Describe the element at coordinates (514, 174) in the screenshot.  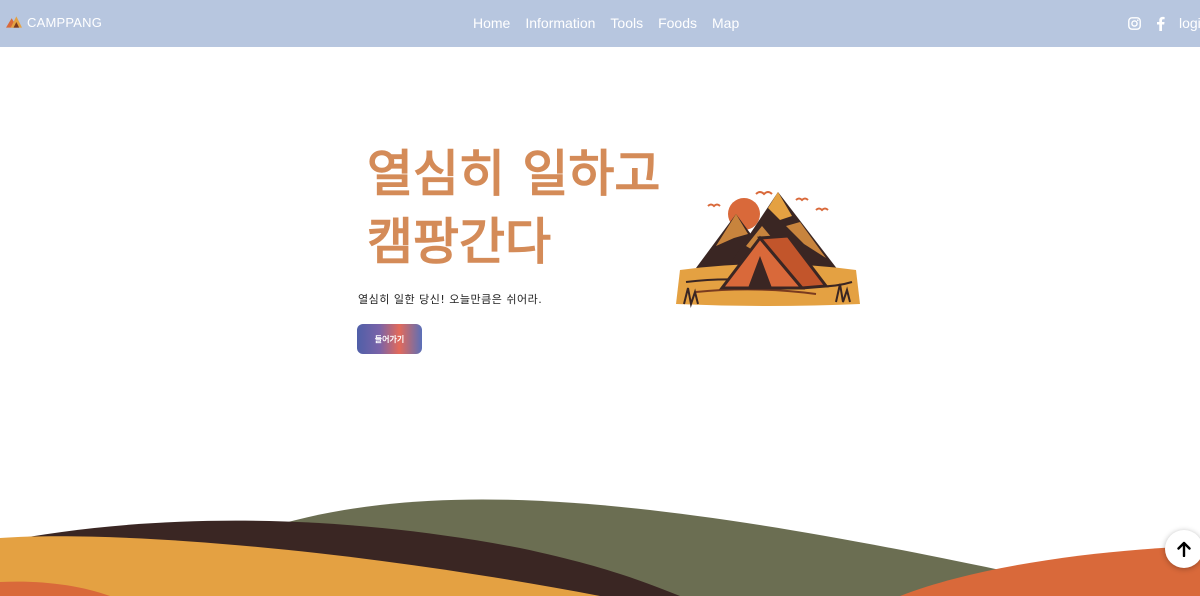
I see `hero-title-line1: 열심히 일하고` at that location.